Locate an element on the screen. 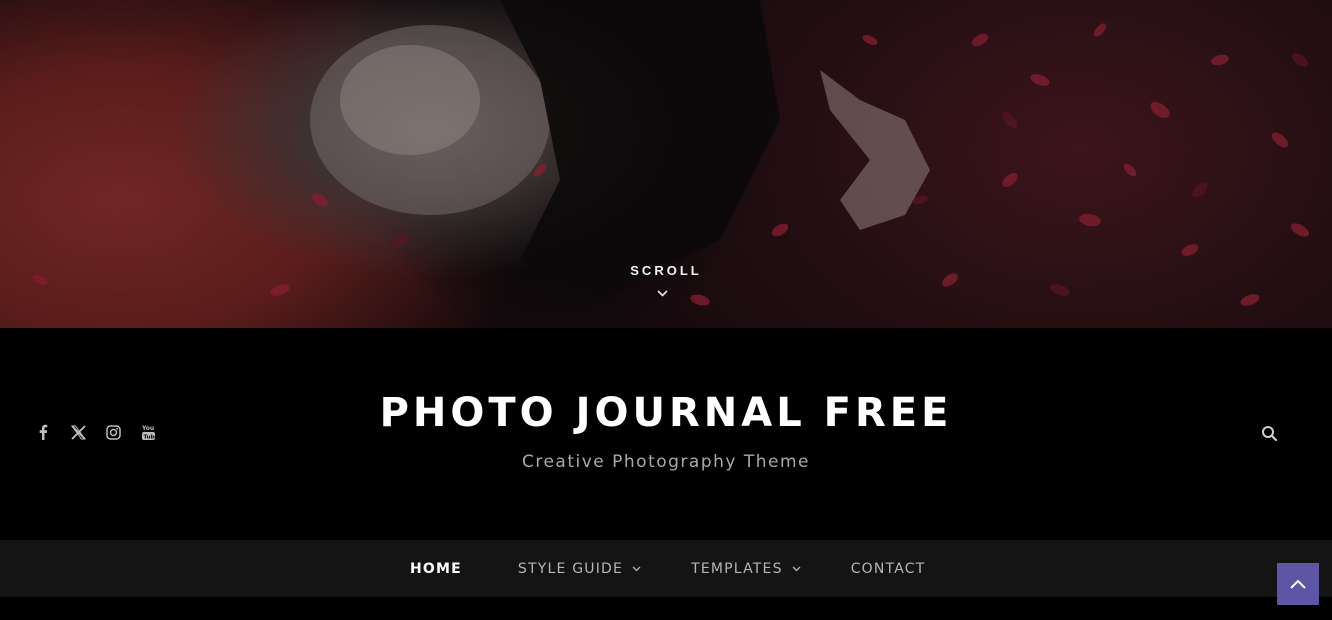  chevron-up-icon is located at coordinates (1298, 584).